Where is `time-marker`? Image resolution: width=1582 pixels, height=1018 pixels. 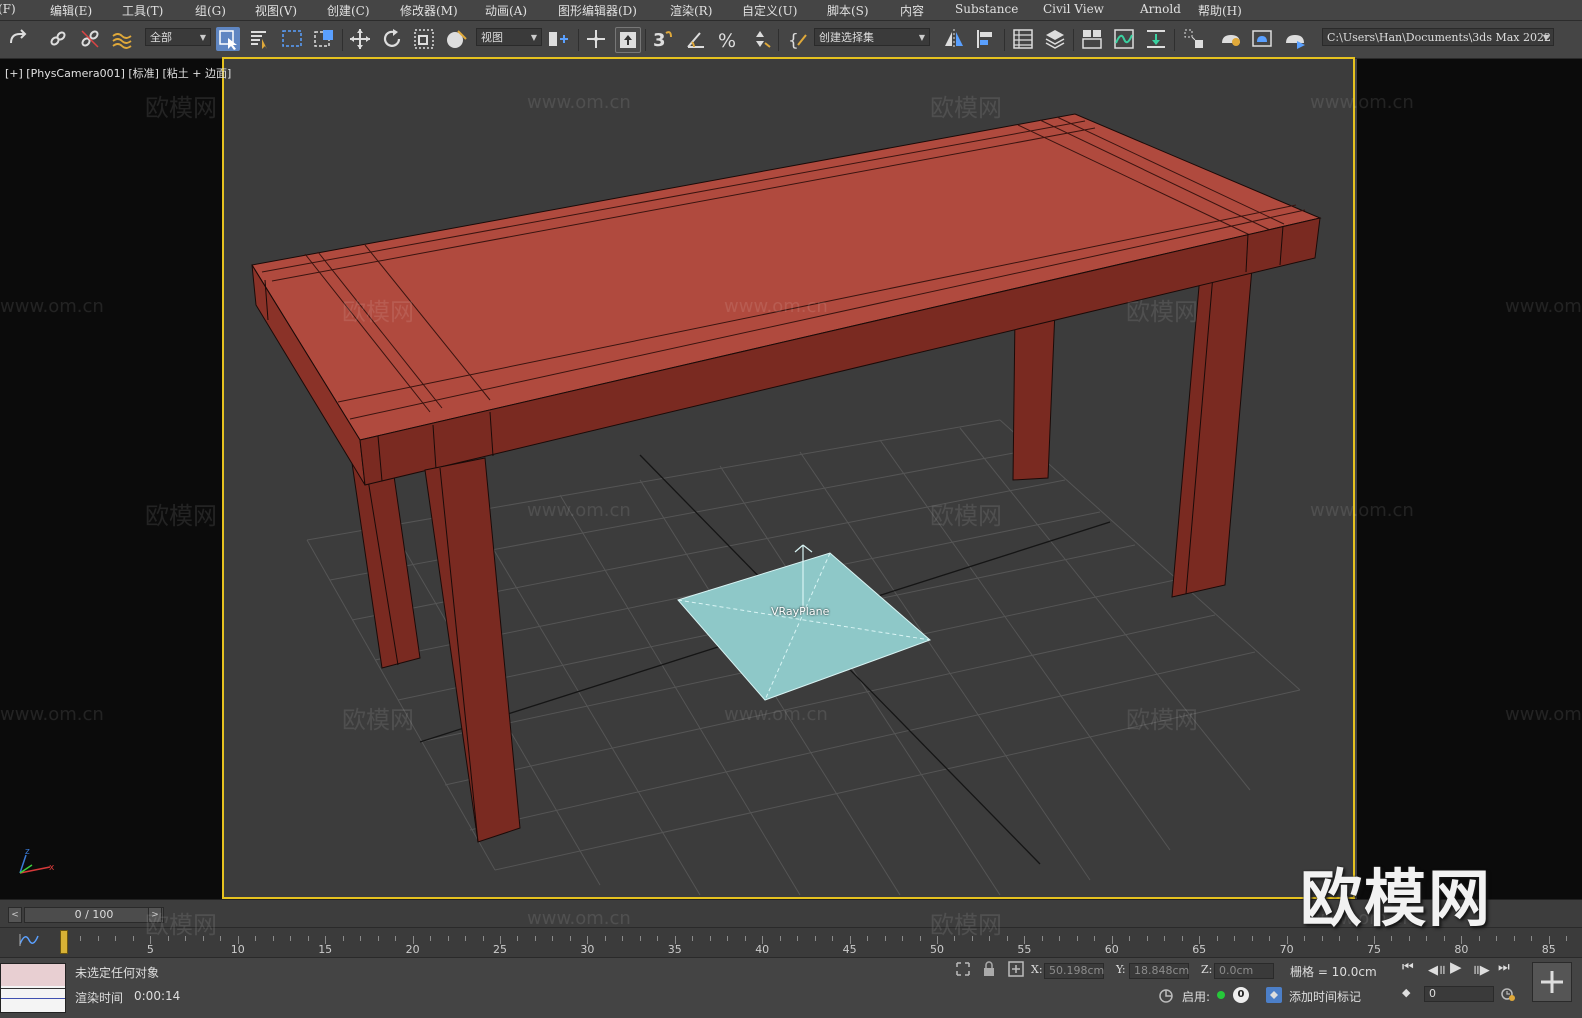 time-marker is located at coordinates (64, 942).